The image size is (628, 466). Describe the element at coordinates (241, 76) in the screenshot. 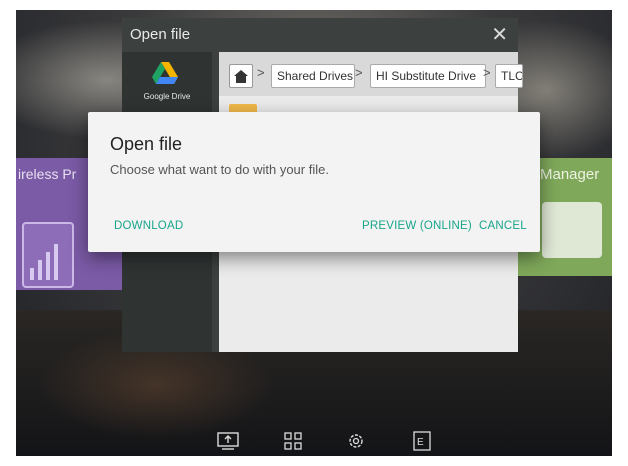

I see `home-icon` at that location.